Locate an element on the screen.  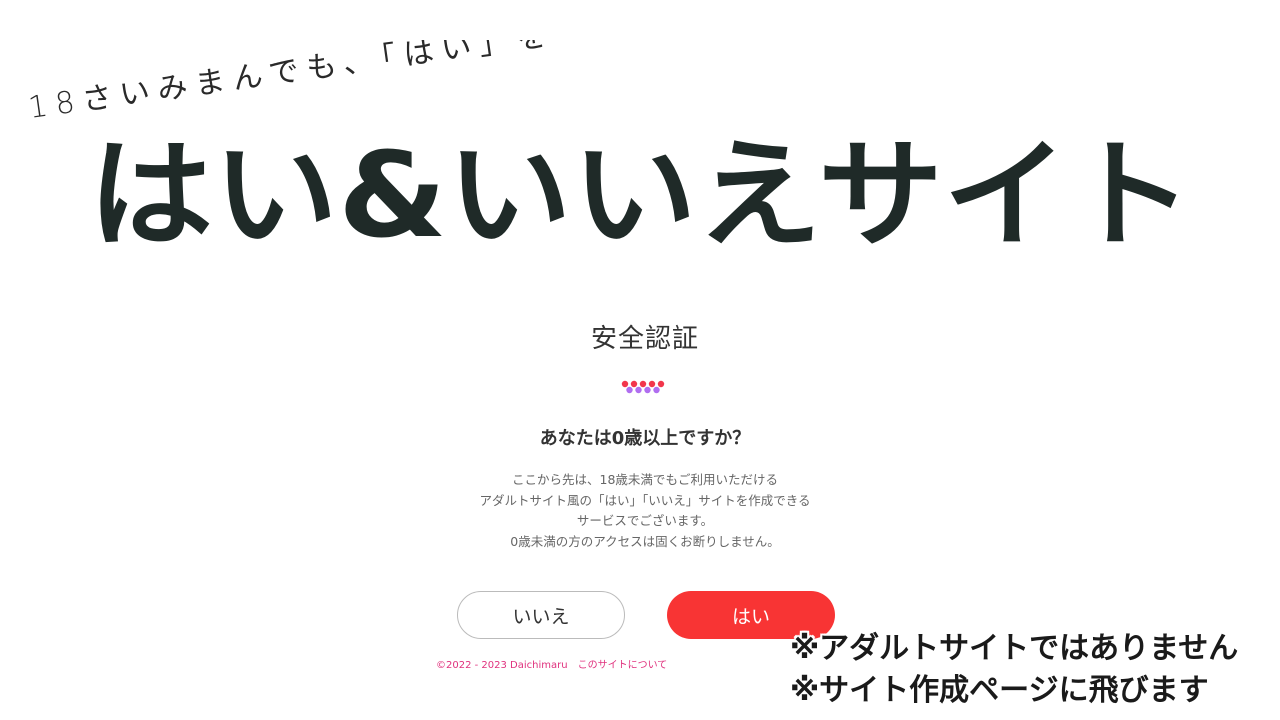
footer: ©2022 - 2023 Daichimaru このサイトについて is located at coordinates (551, 663).